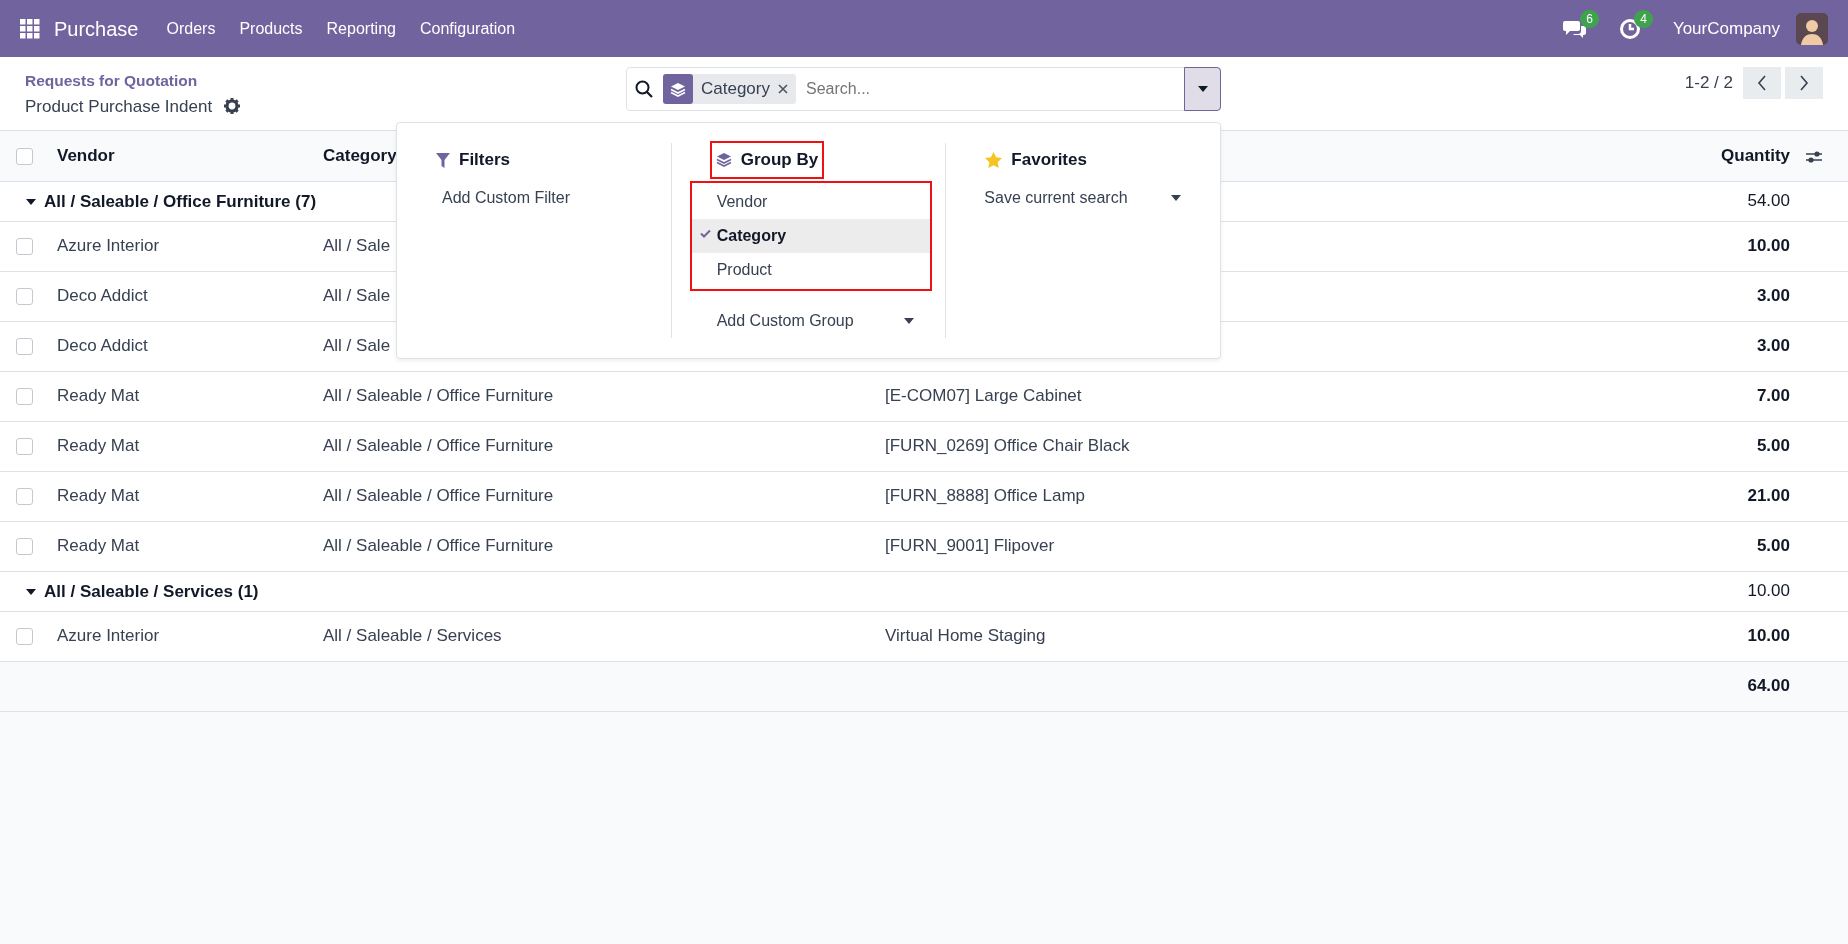 The height and width of the screenshot is (944, 1848). What do you see at coordinates (361, 28) in the screenshot?
I see `menu-item: Reporting` at bounding box center [361, 28].